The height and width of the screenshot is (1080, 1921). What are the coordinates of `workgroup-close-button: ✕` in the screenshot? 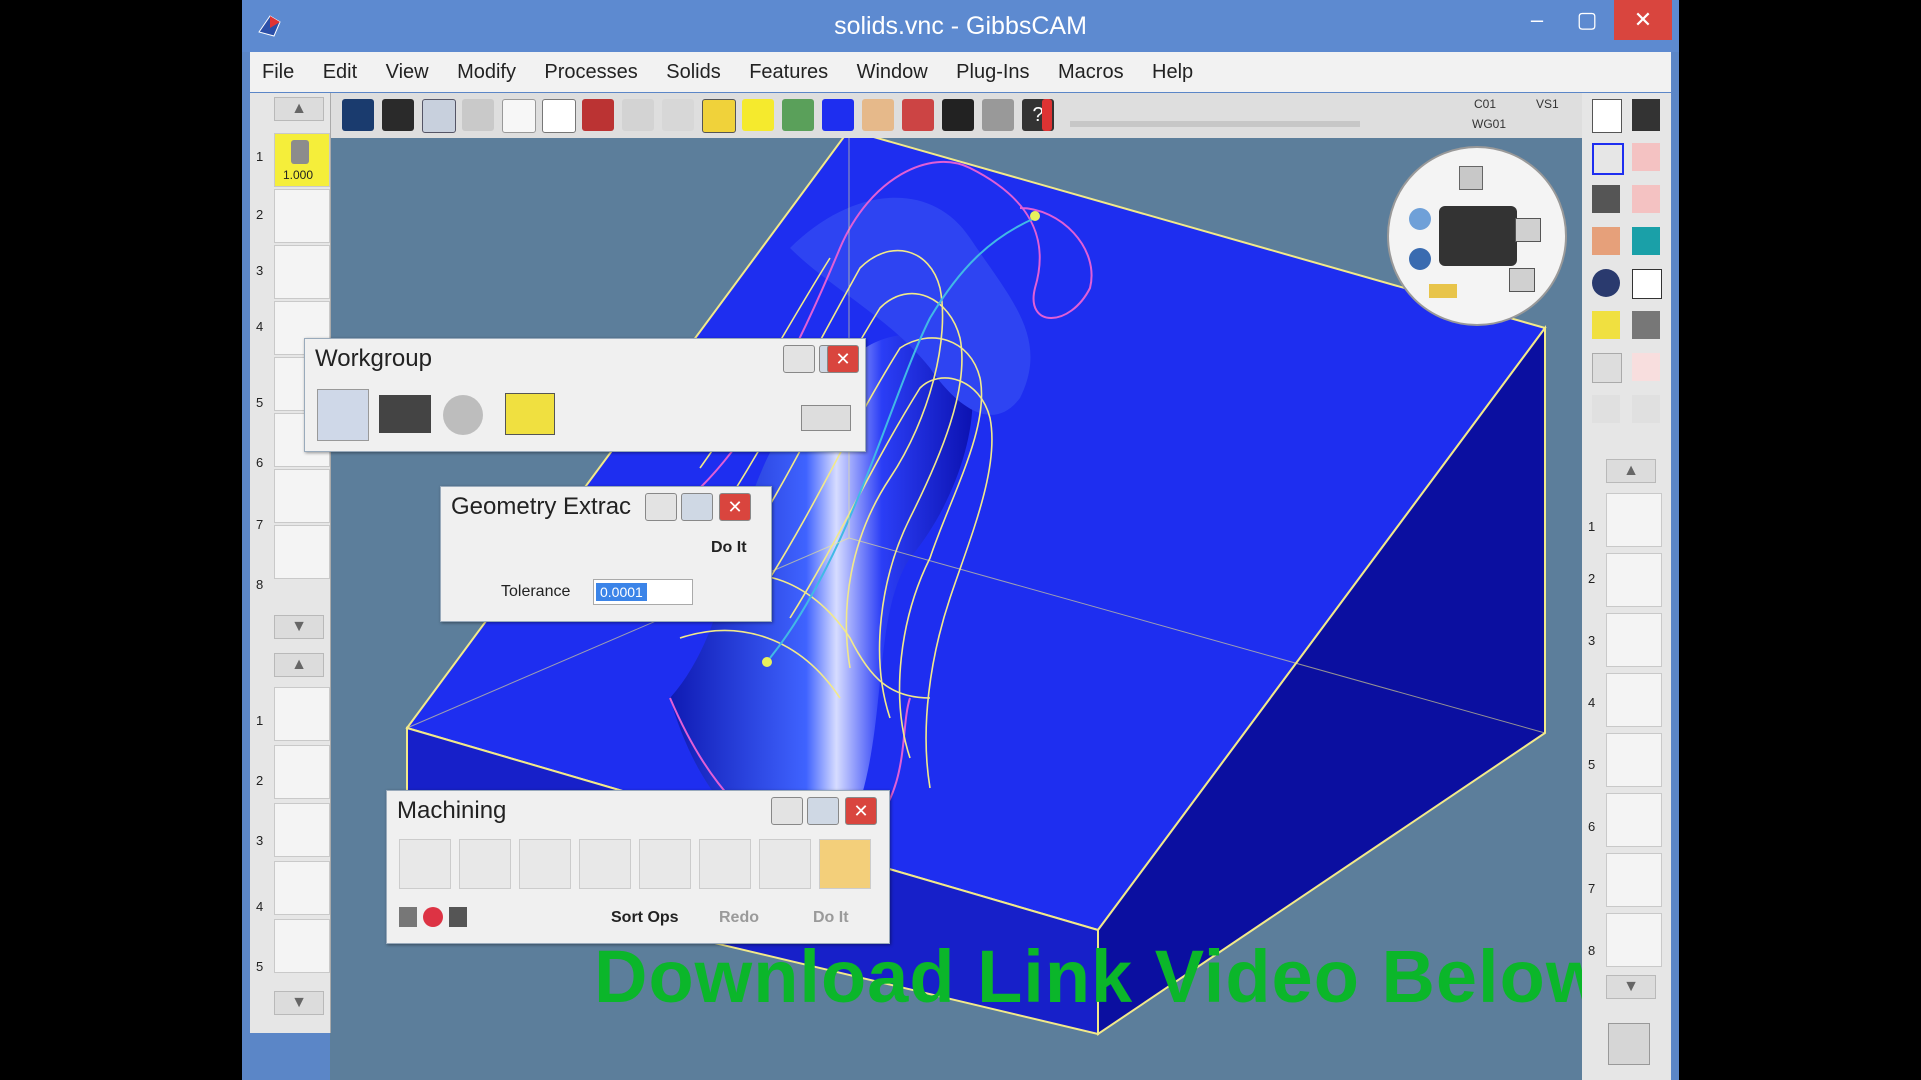 It's located at (843, 359).